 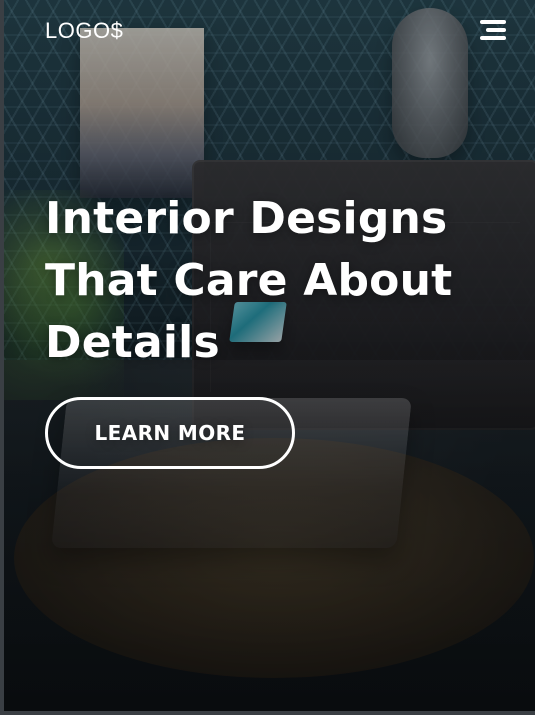 What do you see at coordinates (269, 31) in the screenshot?
I see `top-bar: LOGO$` at bounding box center [269, 31].